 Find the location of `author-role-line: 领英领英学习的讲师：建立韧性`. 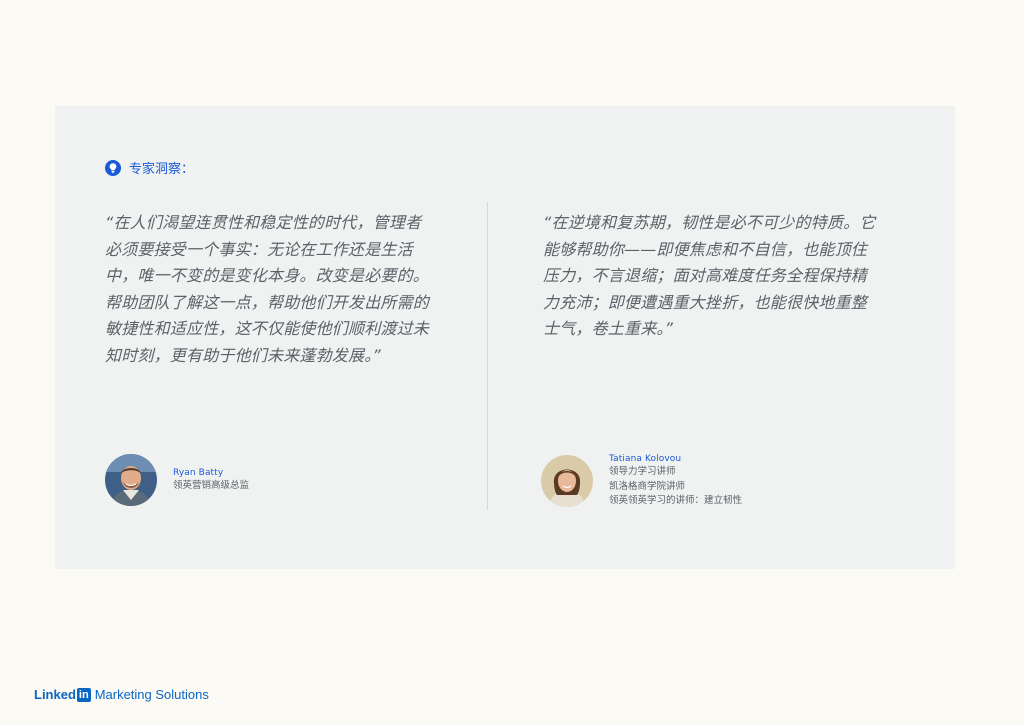

author-role-line: 领英领英学习的讲师：建立韧性 is located at coordinates (676, 500).